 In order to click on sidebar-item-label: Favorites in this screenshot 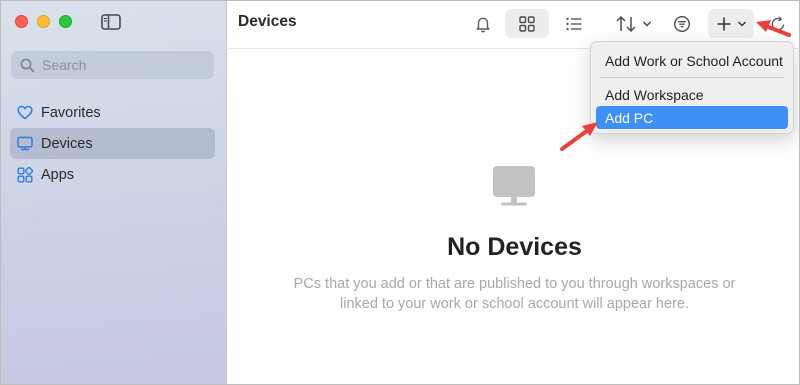, I will do `click(71, 112)`.